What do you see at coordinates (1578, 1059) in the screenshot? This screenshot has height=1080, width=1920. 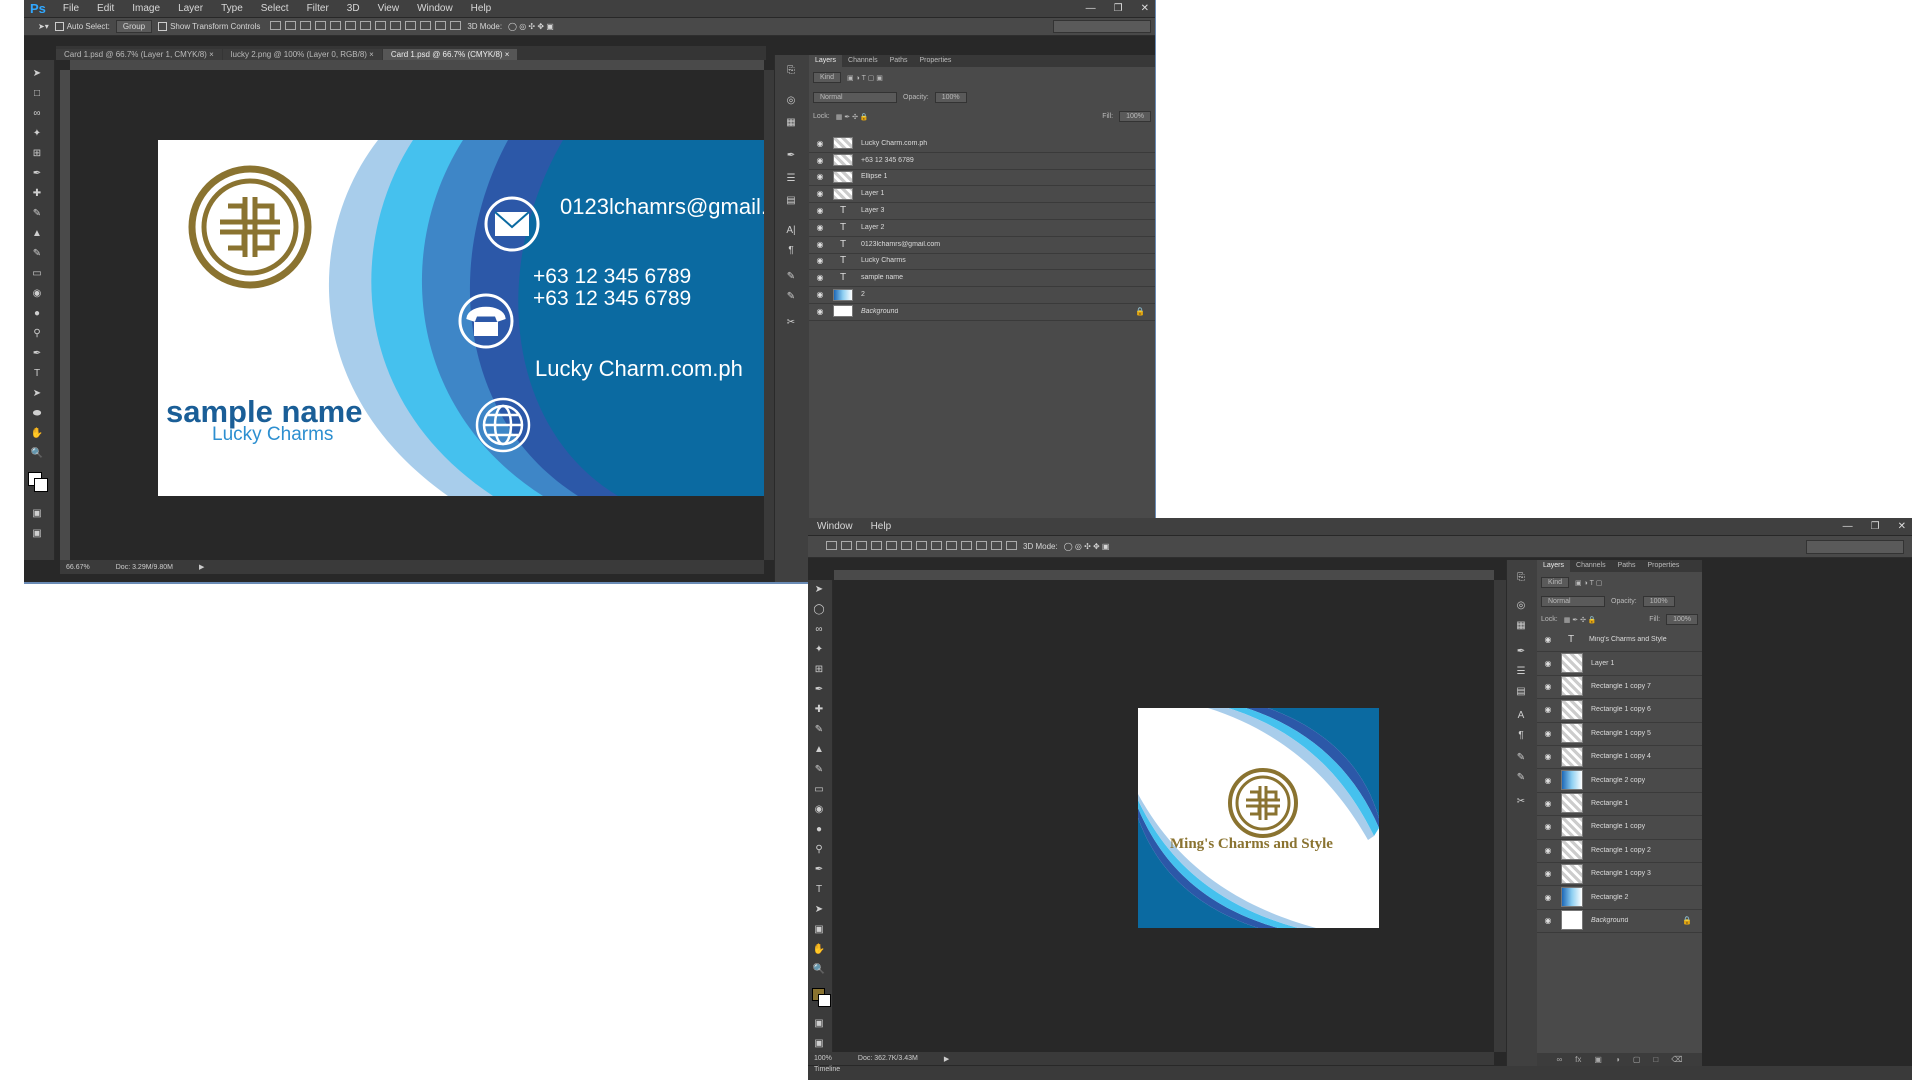 I see `fx-icon: fx` at bounding box center [1578, 1059].